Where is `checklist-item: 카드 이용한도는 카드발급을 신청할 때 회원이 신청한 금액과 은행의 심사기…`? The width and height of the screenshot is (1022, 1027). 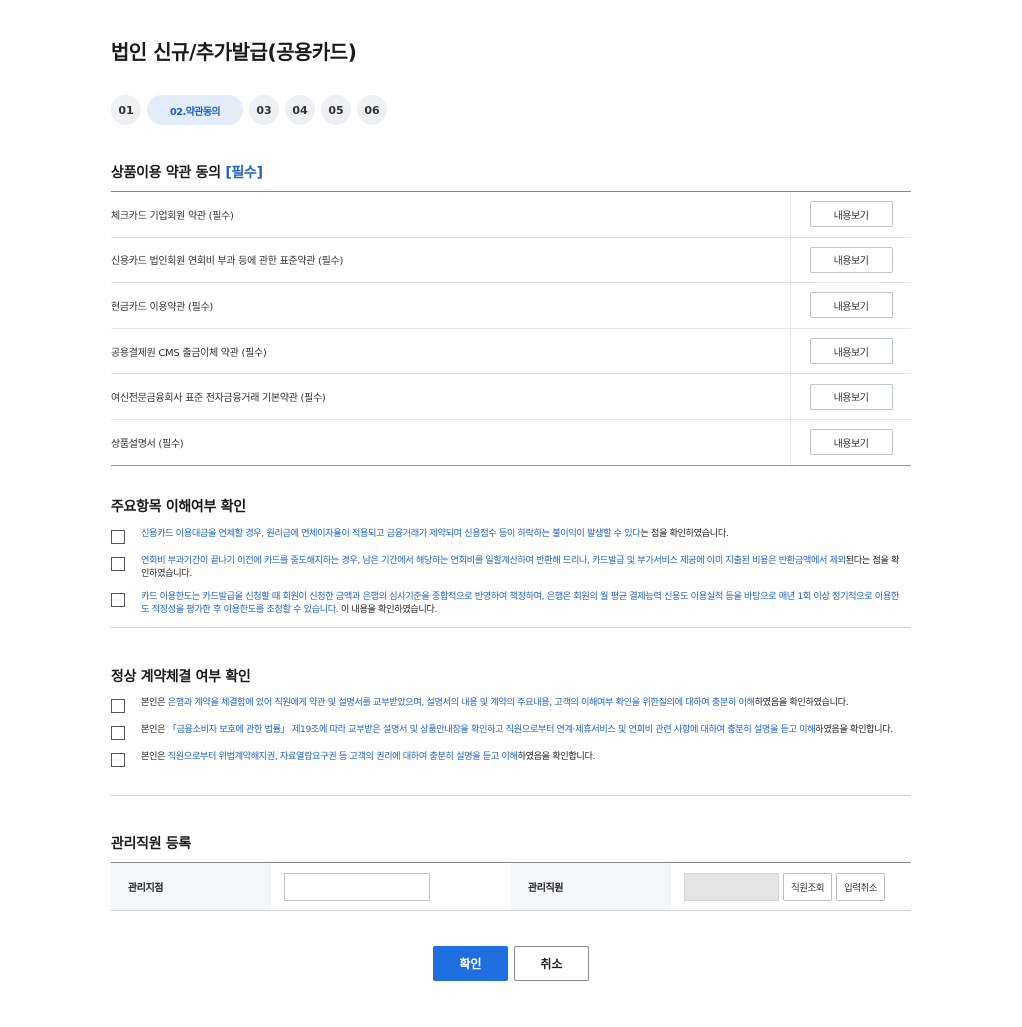
checklist-item: 카드 이용한도는 카드발급을 신청할 때 회원이 신청한 금액과 은행의 심사기… is located at coordinates (511, 603).